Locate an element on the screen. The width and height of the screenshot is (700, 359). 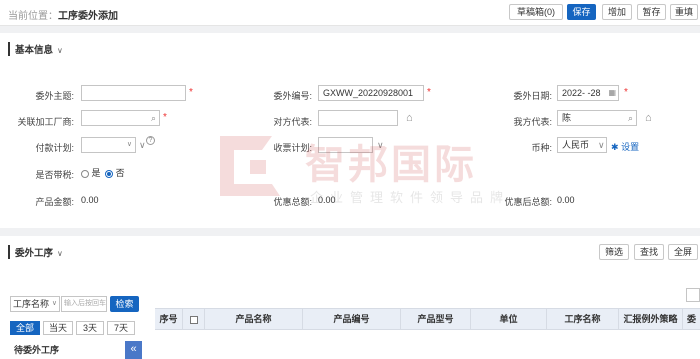
basic-info-title-text: 基本信息 is located at coordinates (34, 50).